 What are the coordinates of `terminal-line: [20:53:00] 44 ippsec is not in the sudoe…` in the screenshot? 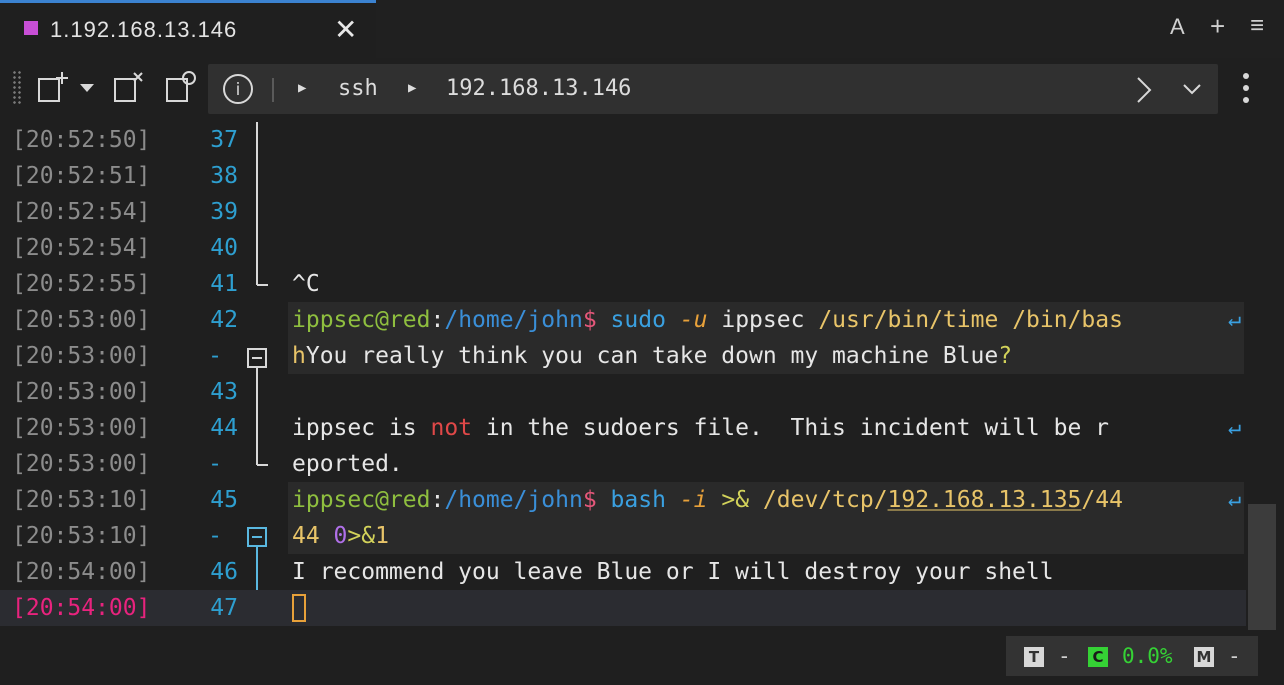 It's located at (623, 428).